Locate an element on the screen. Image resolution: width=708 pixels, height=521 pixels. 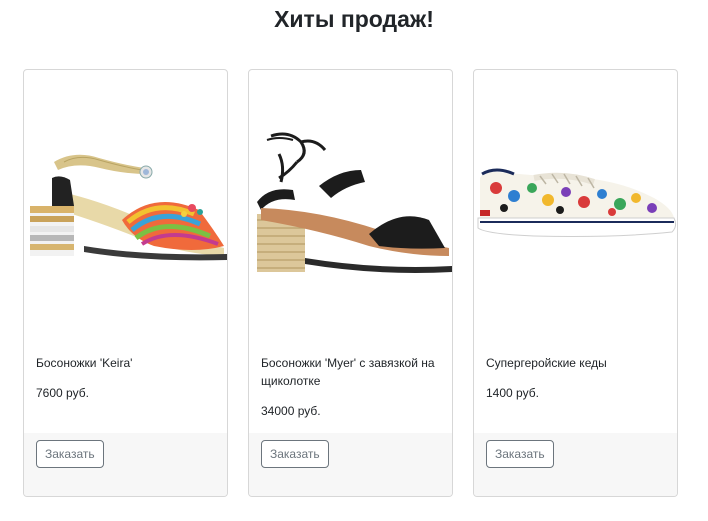
product-price: 1400 руб. is located at coordinates (512, 393).